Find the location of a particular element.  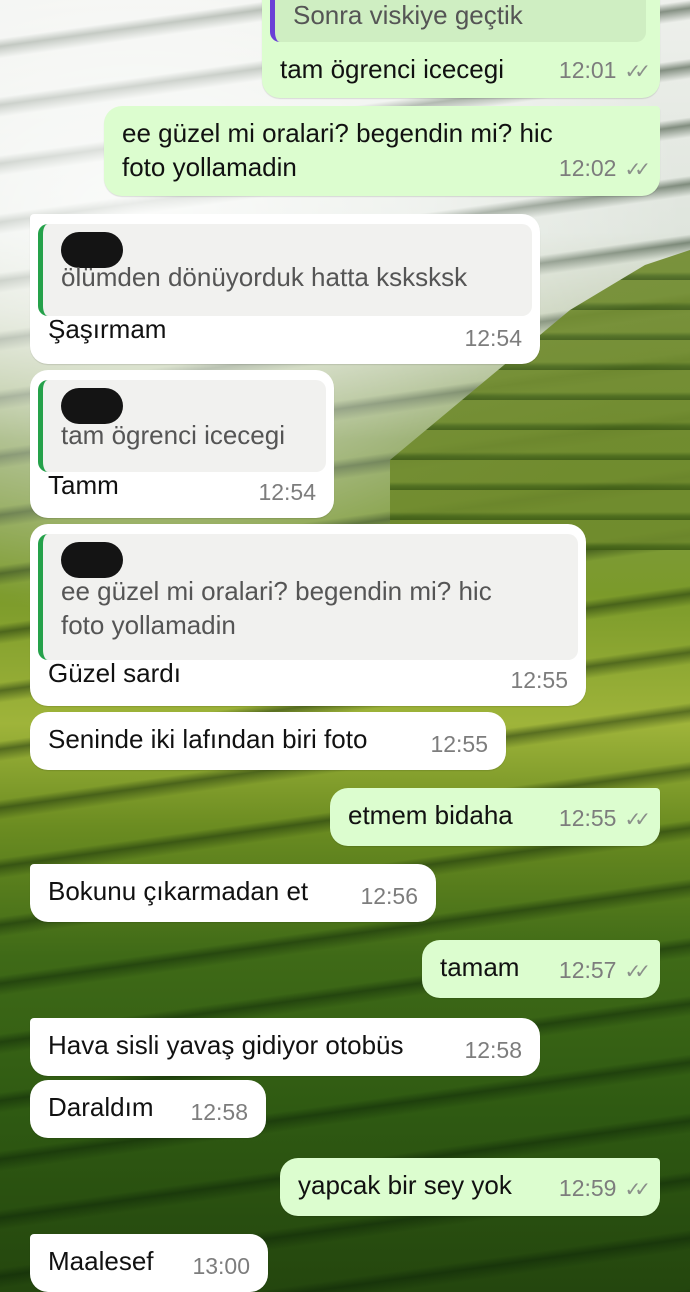

message-time: 13:00 is located at coordinates (221, 1266).